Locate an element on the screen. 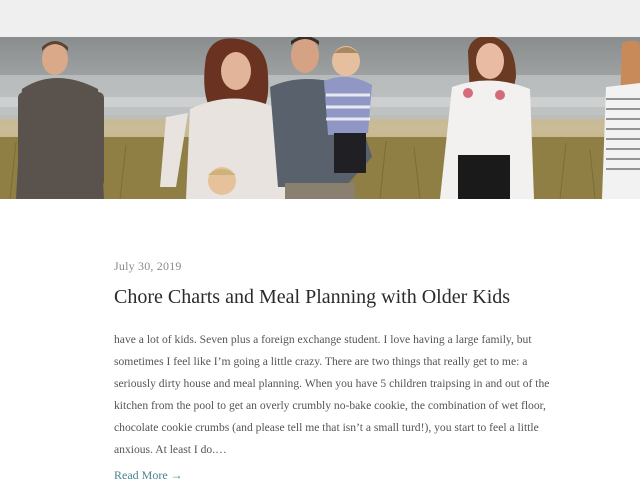  read-more-link: Read More → is located at coordinates (148, 475).